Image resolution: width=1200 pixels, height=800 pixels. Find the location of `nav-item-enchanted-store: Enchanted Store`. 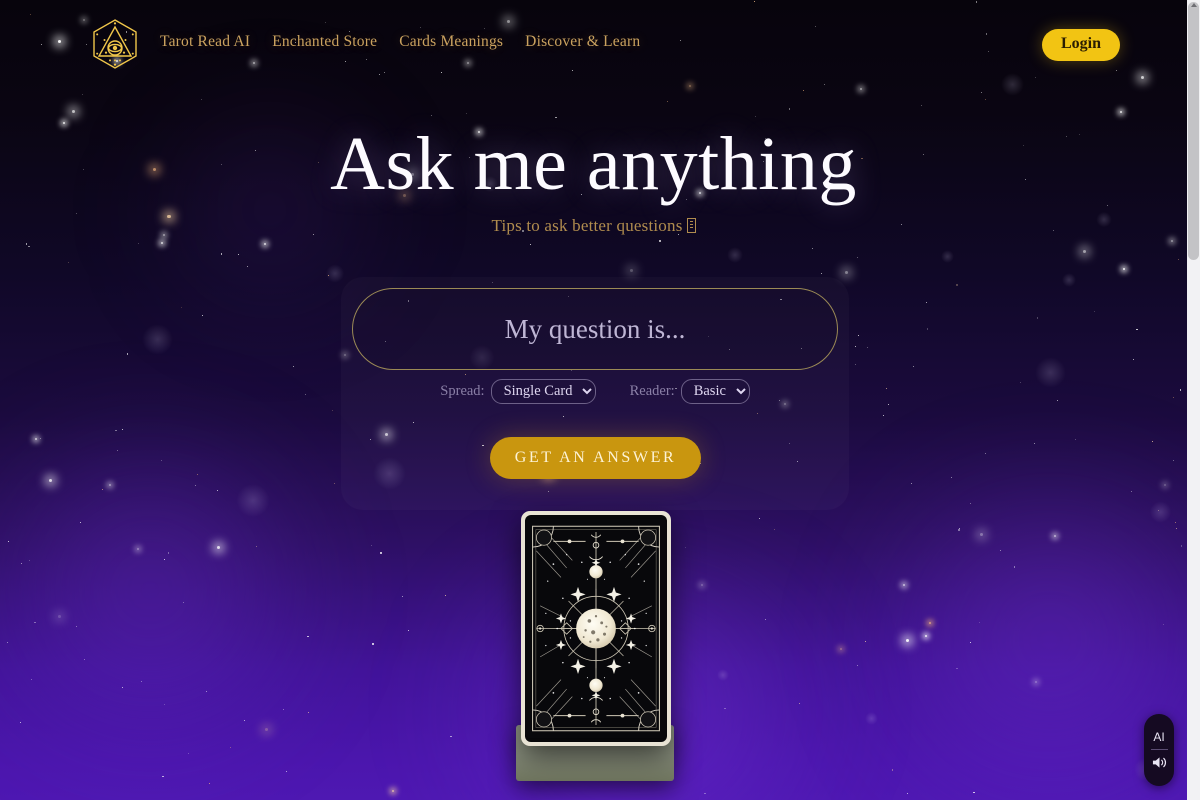

nav-item-enchanted-store: Enchanted Store is located at coordinates (324, 42).